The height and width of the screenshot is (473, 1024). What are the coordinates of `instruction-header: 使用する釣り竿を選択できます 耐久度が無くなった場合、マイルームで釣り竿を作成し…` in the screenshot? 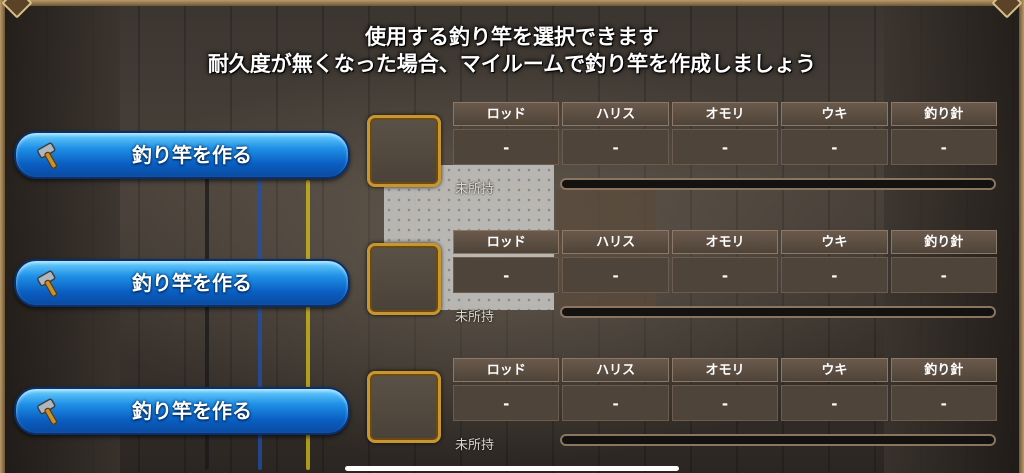 It's located at (512, 51).